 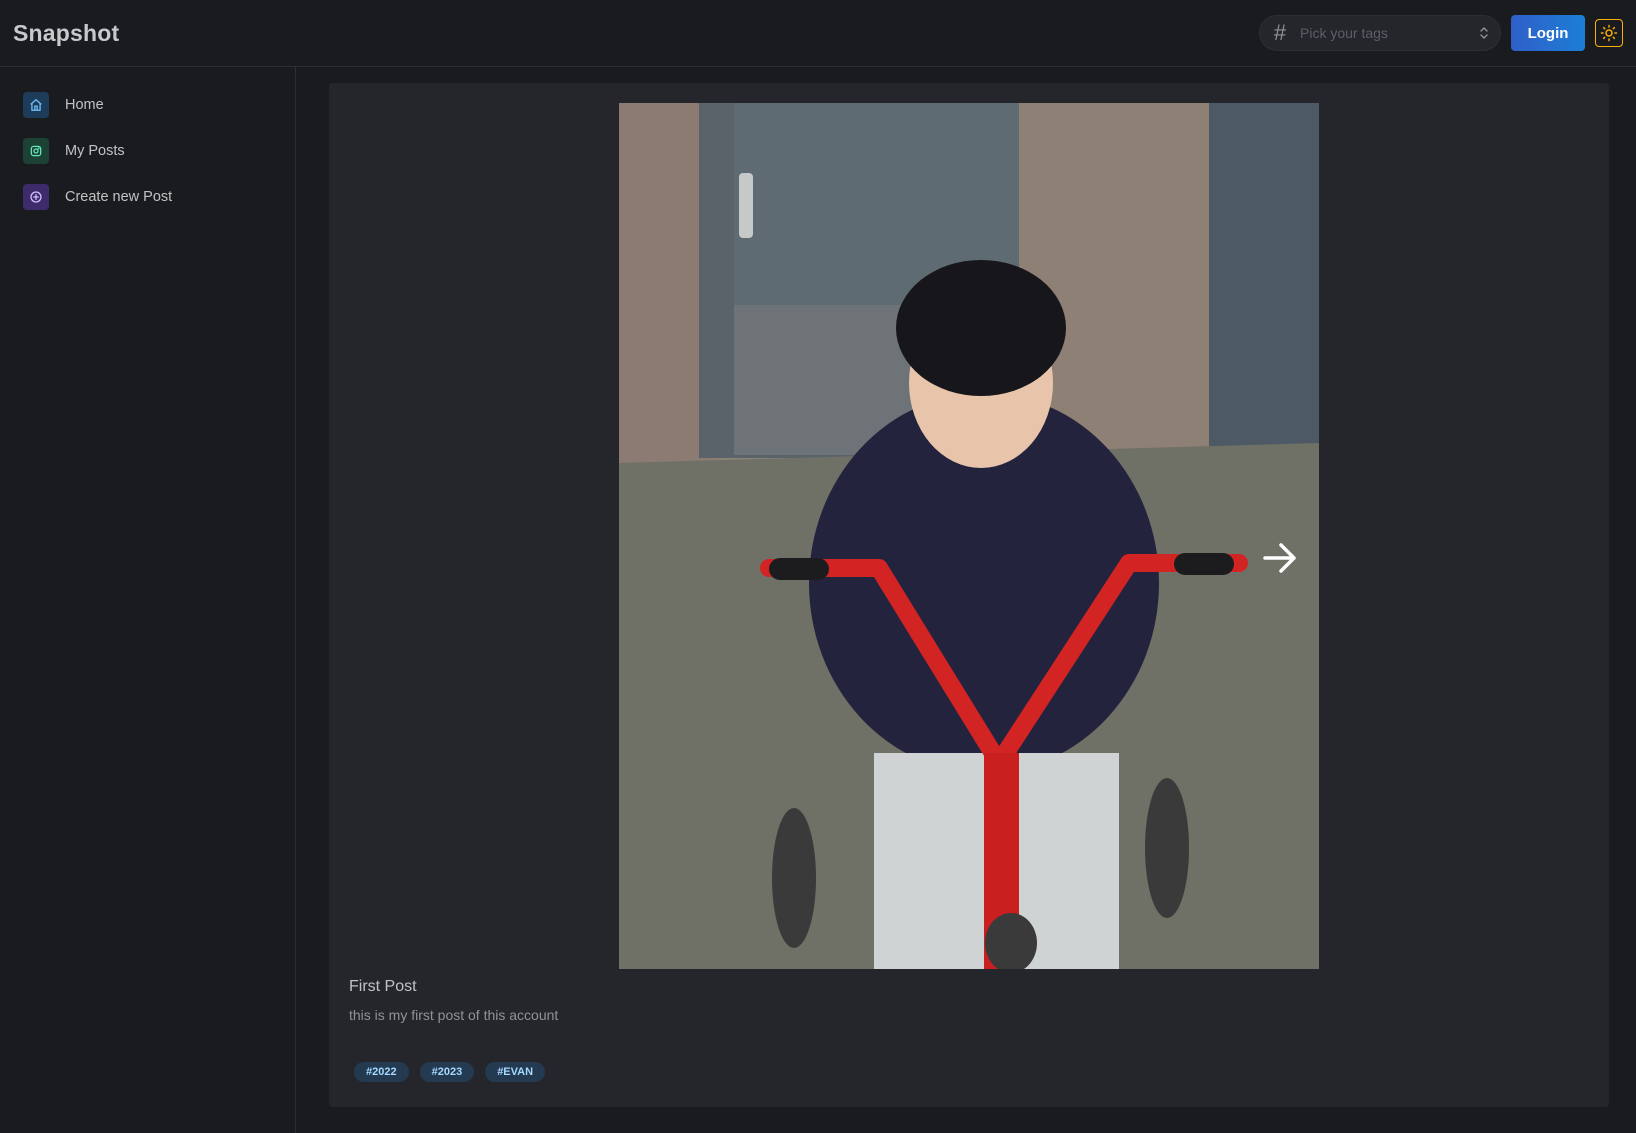 What do you see at coordinates (84, 105) in the screenshot?
I see `sidebar-item-label: Home` at bounding box center [84, 105].